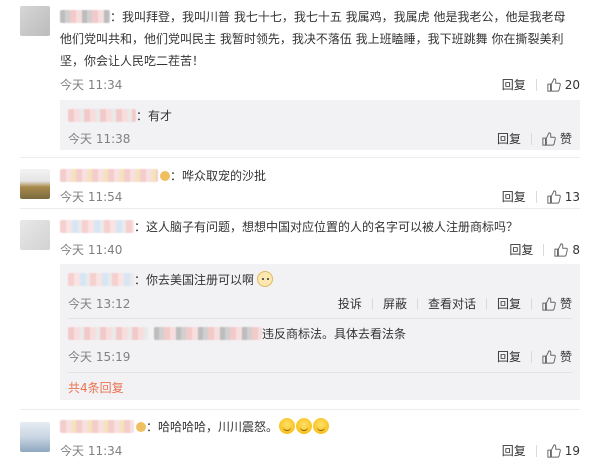  I want to click on comment-meta: 今天 11:34 回复 20, so click(320, 85).